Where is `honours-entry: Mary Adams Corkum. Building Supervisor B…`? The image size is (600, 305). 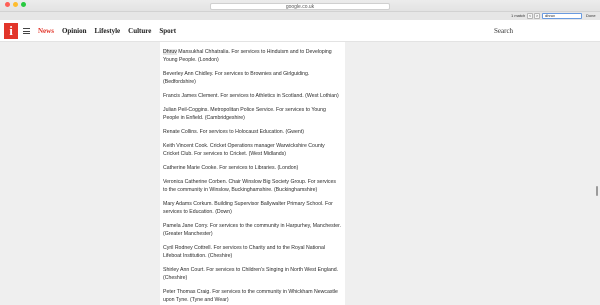
honours-entry: Mary Adams Corkum. Building Supervisor B… is located at coordinates (252, 208).